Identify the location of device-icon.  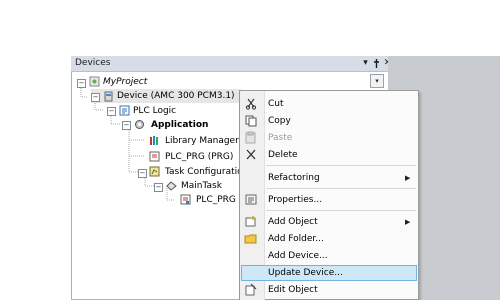
(108, 96).